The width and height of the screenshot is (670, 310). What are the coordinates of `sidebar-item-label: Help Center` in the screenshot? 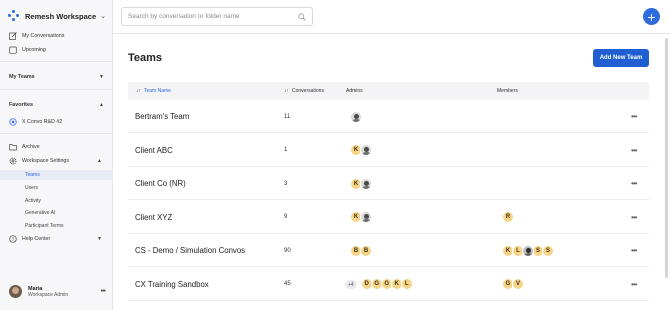 It's located at (36, 238).